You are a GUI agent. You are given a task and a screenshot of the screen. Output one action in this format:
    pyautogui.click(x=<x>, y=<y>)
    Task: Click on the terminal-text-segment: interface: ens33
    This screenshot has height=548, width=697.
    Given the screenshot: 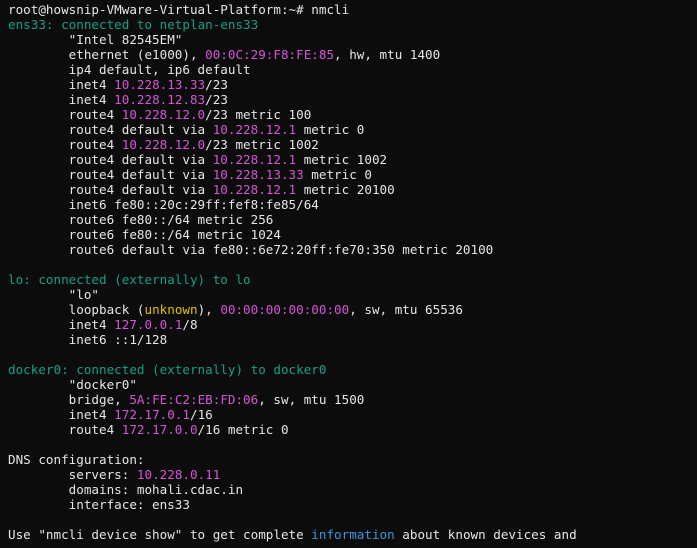 What is the action you would take?
    pyautogui.click(x=99, y=504)
    